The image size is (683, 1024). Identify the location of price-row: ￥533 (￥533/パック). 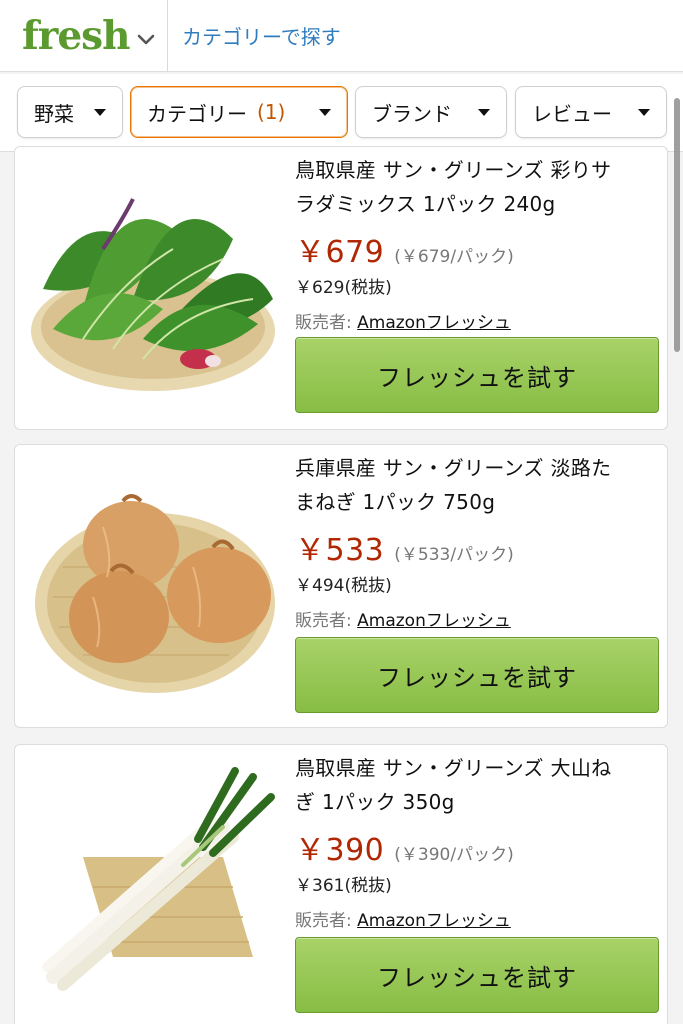
(479, 547).